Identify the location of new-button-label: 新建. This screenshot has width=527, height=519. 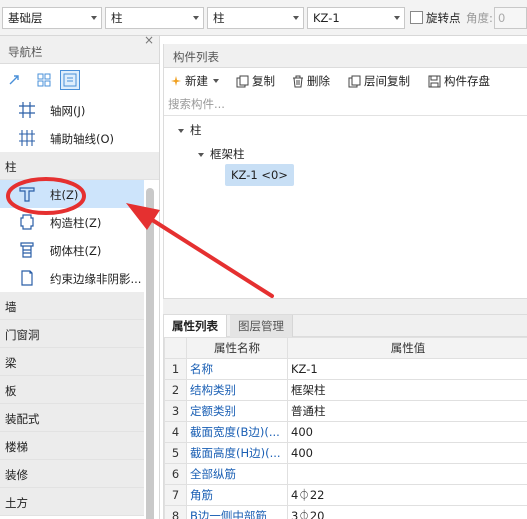
(196, 81).